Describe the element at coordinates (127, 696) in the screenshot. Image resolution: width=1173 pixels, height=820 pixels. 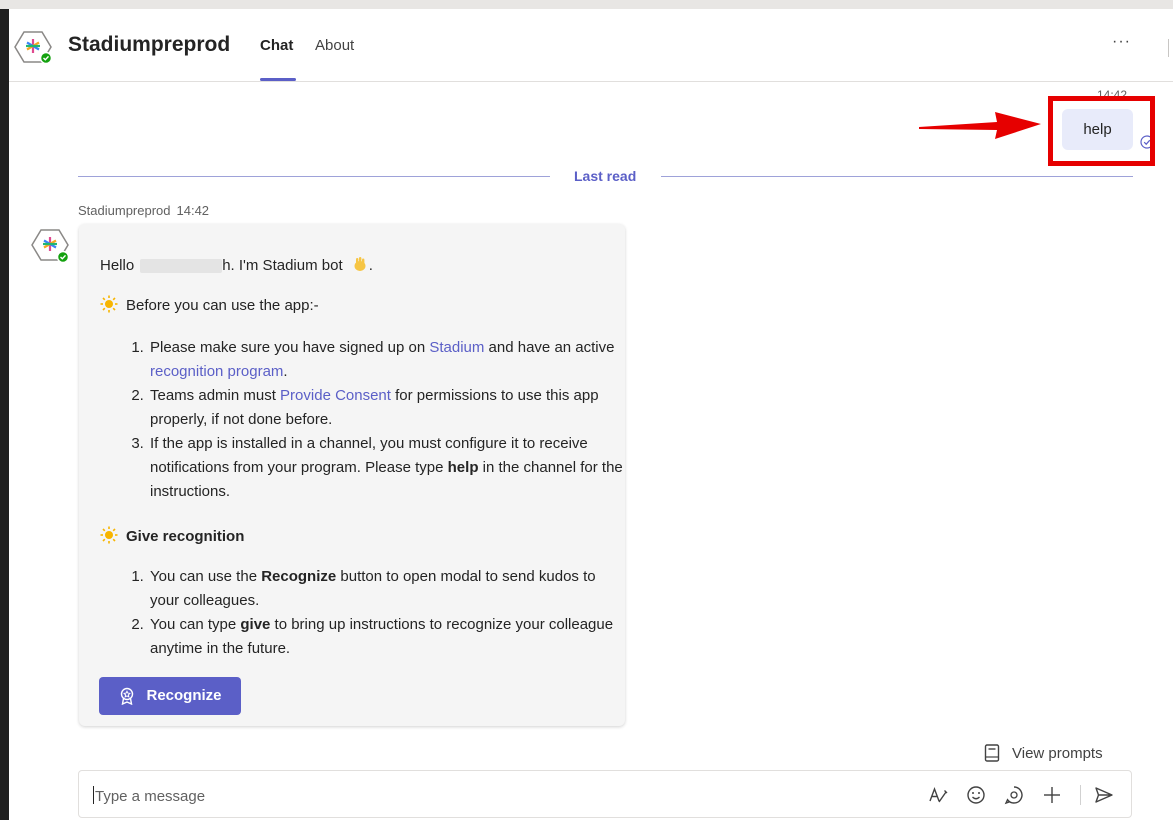
I see `award-icon` at that location.